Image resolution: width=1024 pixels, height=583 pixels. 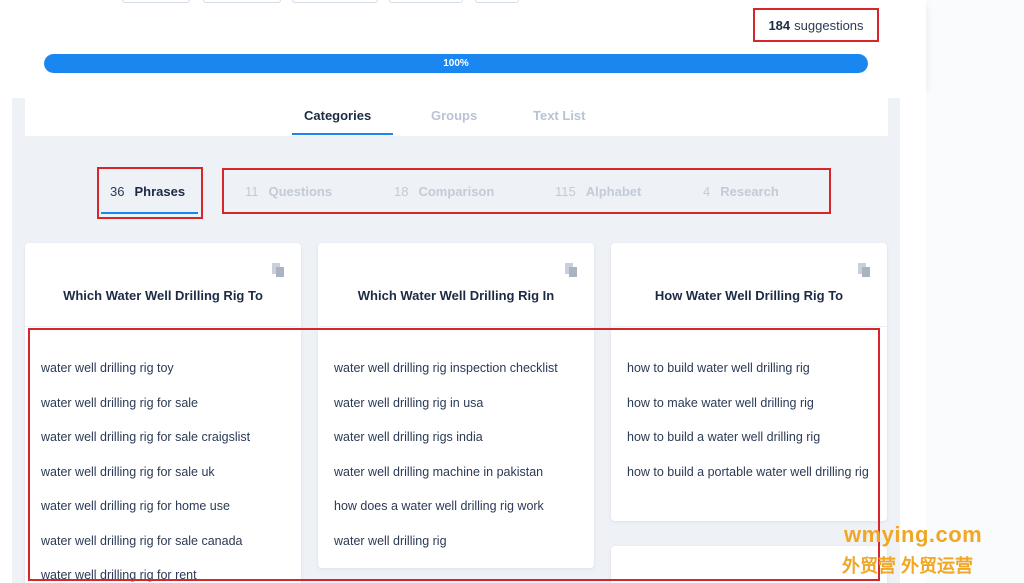 I want to click on active-tab-indicator, so click(x=342, y=134).